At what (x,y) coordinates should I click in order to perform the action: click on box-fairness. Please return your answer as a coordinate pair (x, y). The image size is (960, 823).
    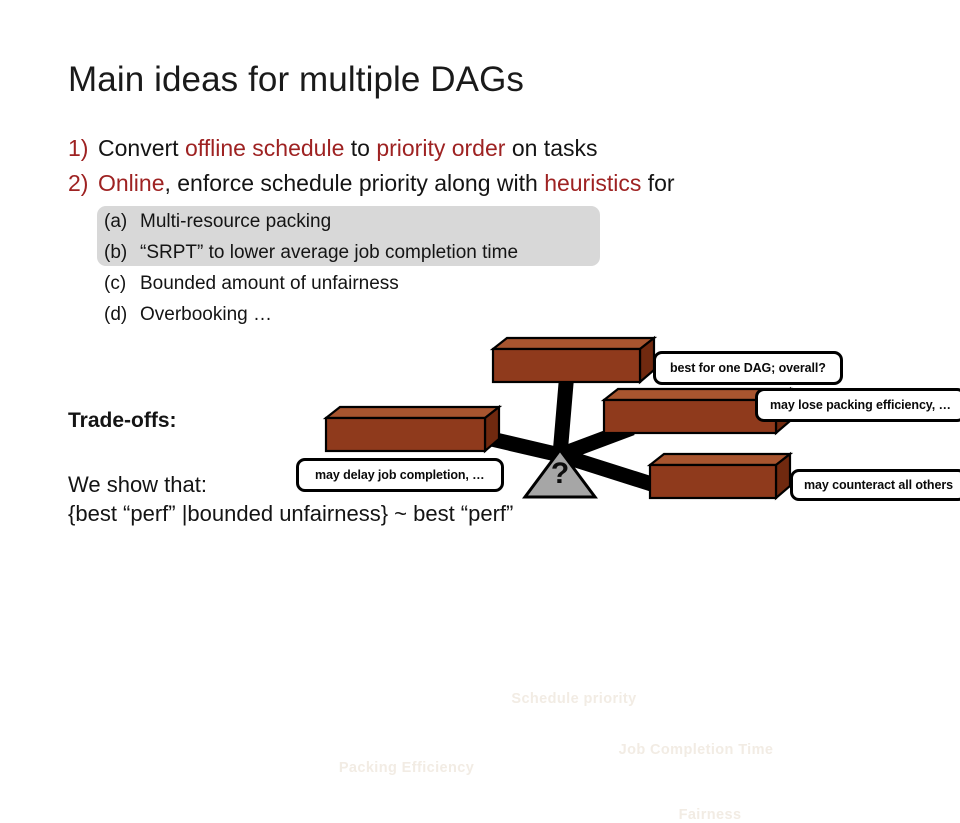
    Looking at the image, I should click on (720, 476).